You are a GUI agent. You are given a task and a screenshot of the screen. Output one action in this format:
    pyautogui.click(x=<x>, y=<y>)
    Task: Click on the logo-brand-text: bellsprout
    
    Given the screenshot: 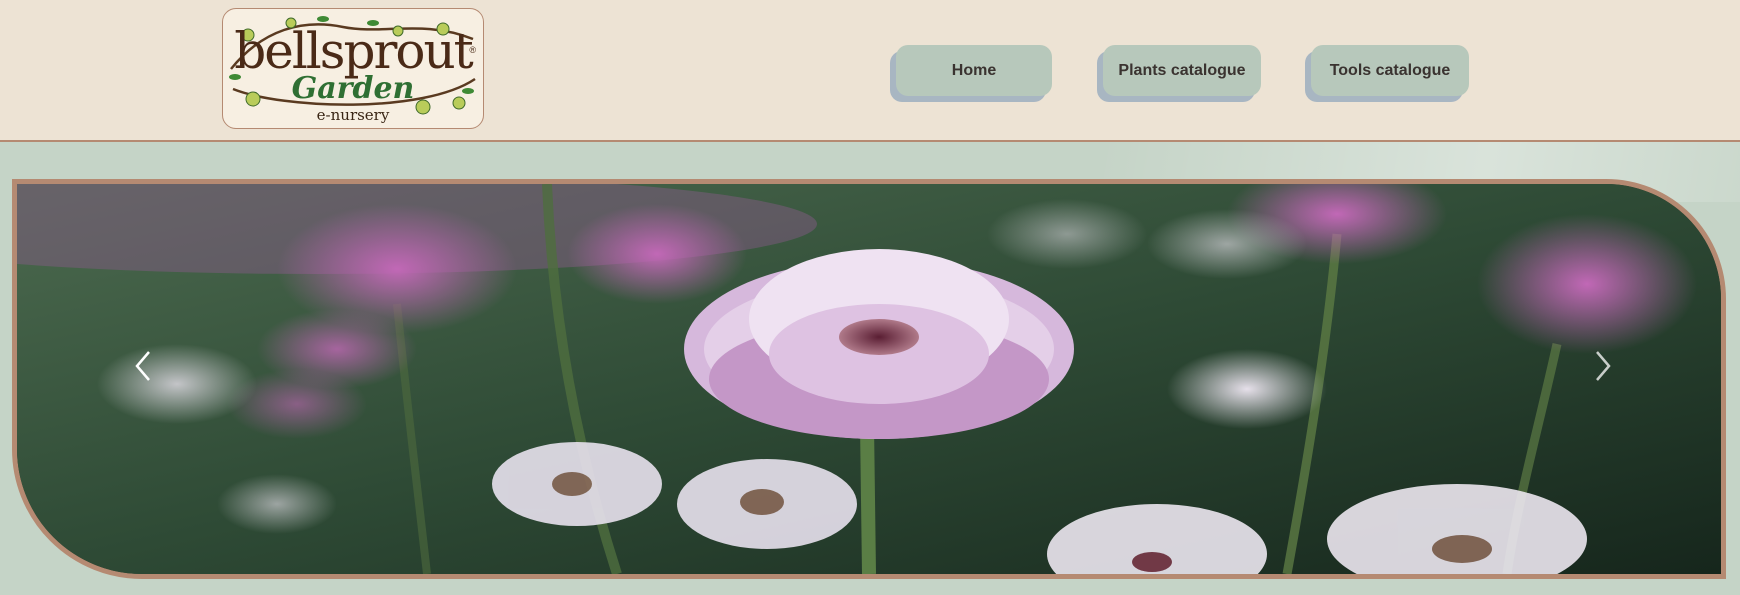 What is the action you would take?
    pyautogui.click(x=354, y=51)
    